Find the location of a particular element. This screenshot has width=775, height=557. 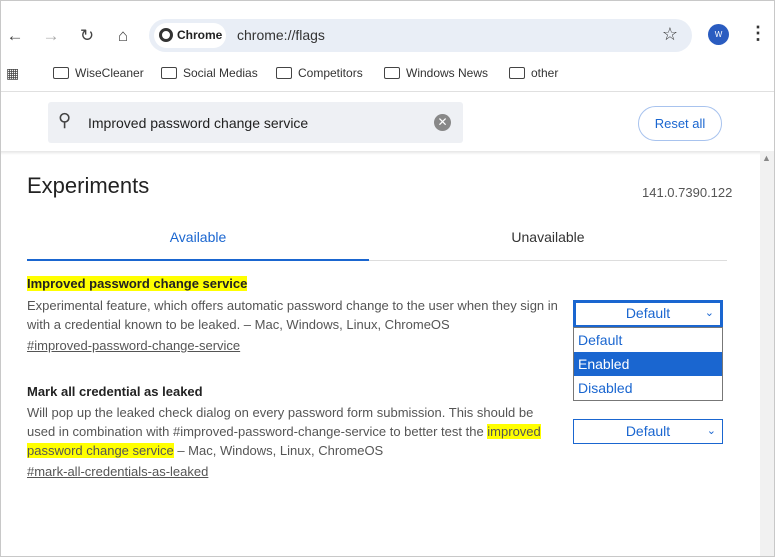

bookmark-folder: WiseCleaner is located at coordinates (98, 73).